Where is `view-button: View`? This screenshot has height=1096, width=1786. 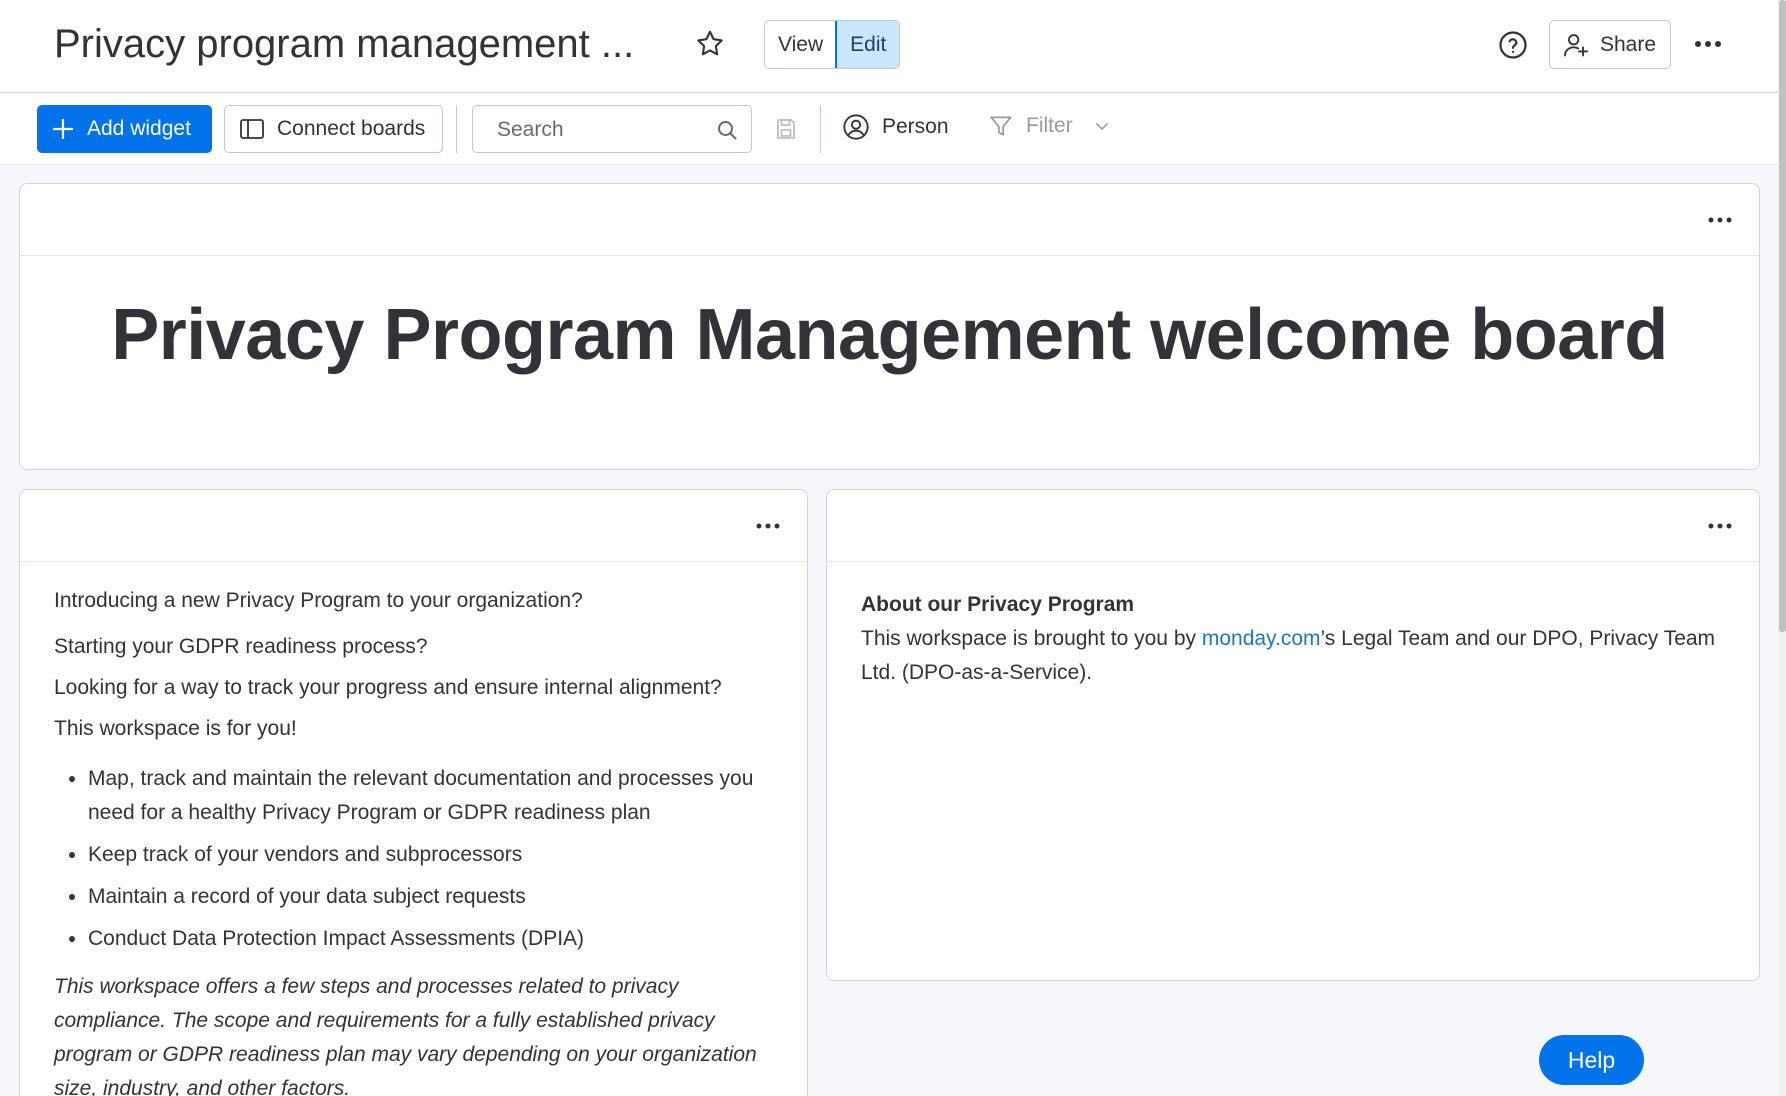 view-button: View is located at coordinates (800, 44).